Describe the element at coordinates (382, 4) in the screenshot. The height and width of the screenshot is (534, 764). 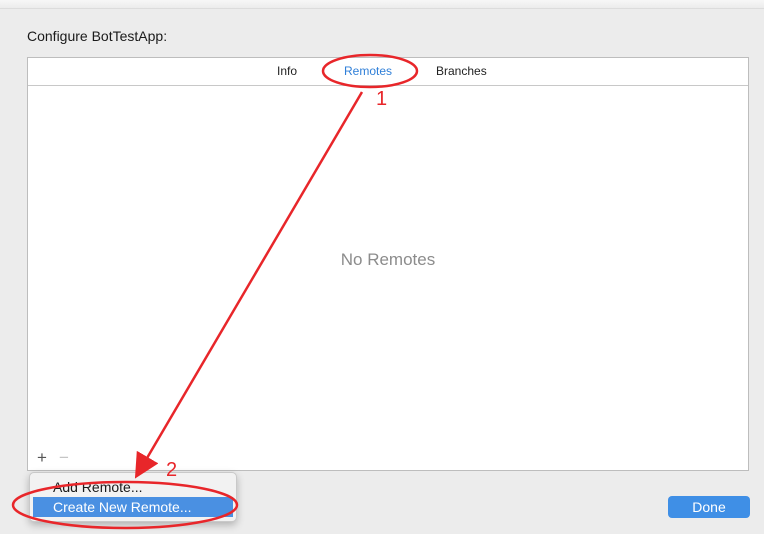
I see `window-top-edge` at that location.